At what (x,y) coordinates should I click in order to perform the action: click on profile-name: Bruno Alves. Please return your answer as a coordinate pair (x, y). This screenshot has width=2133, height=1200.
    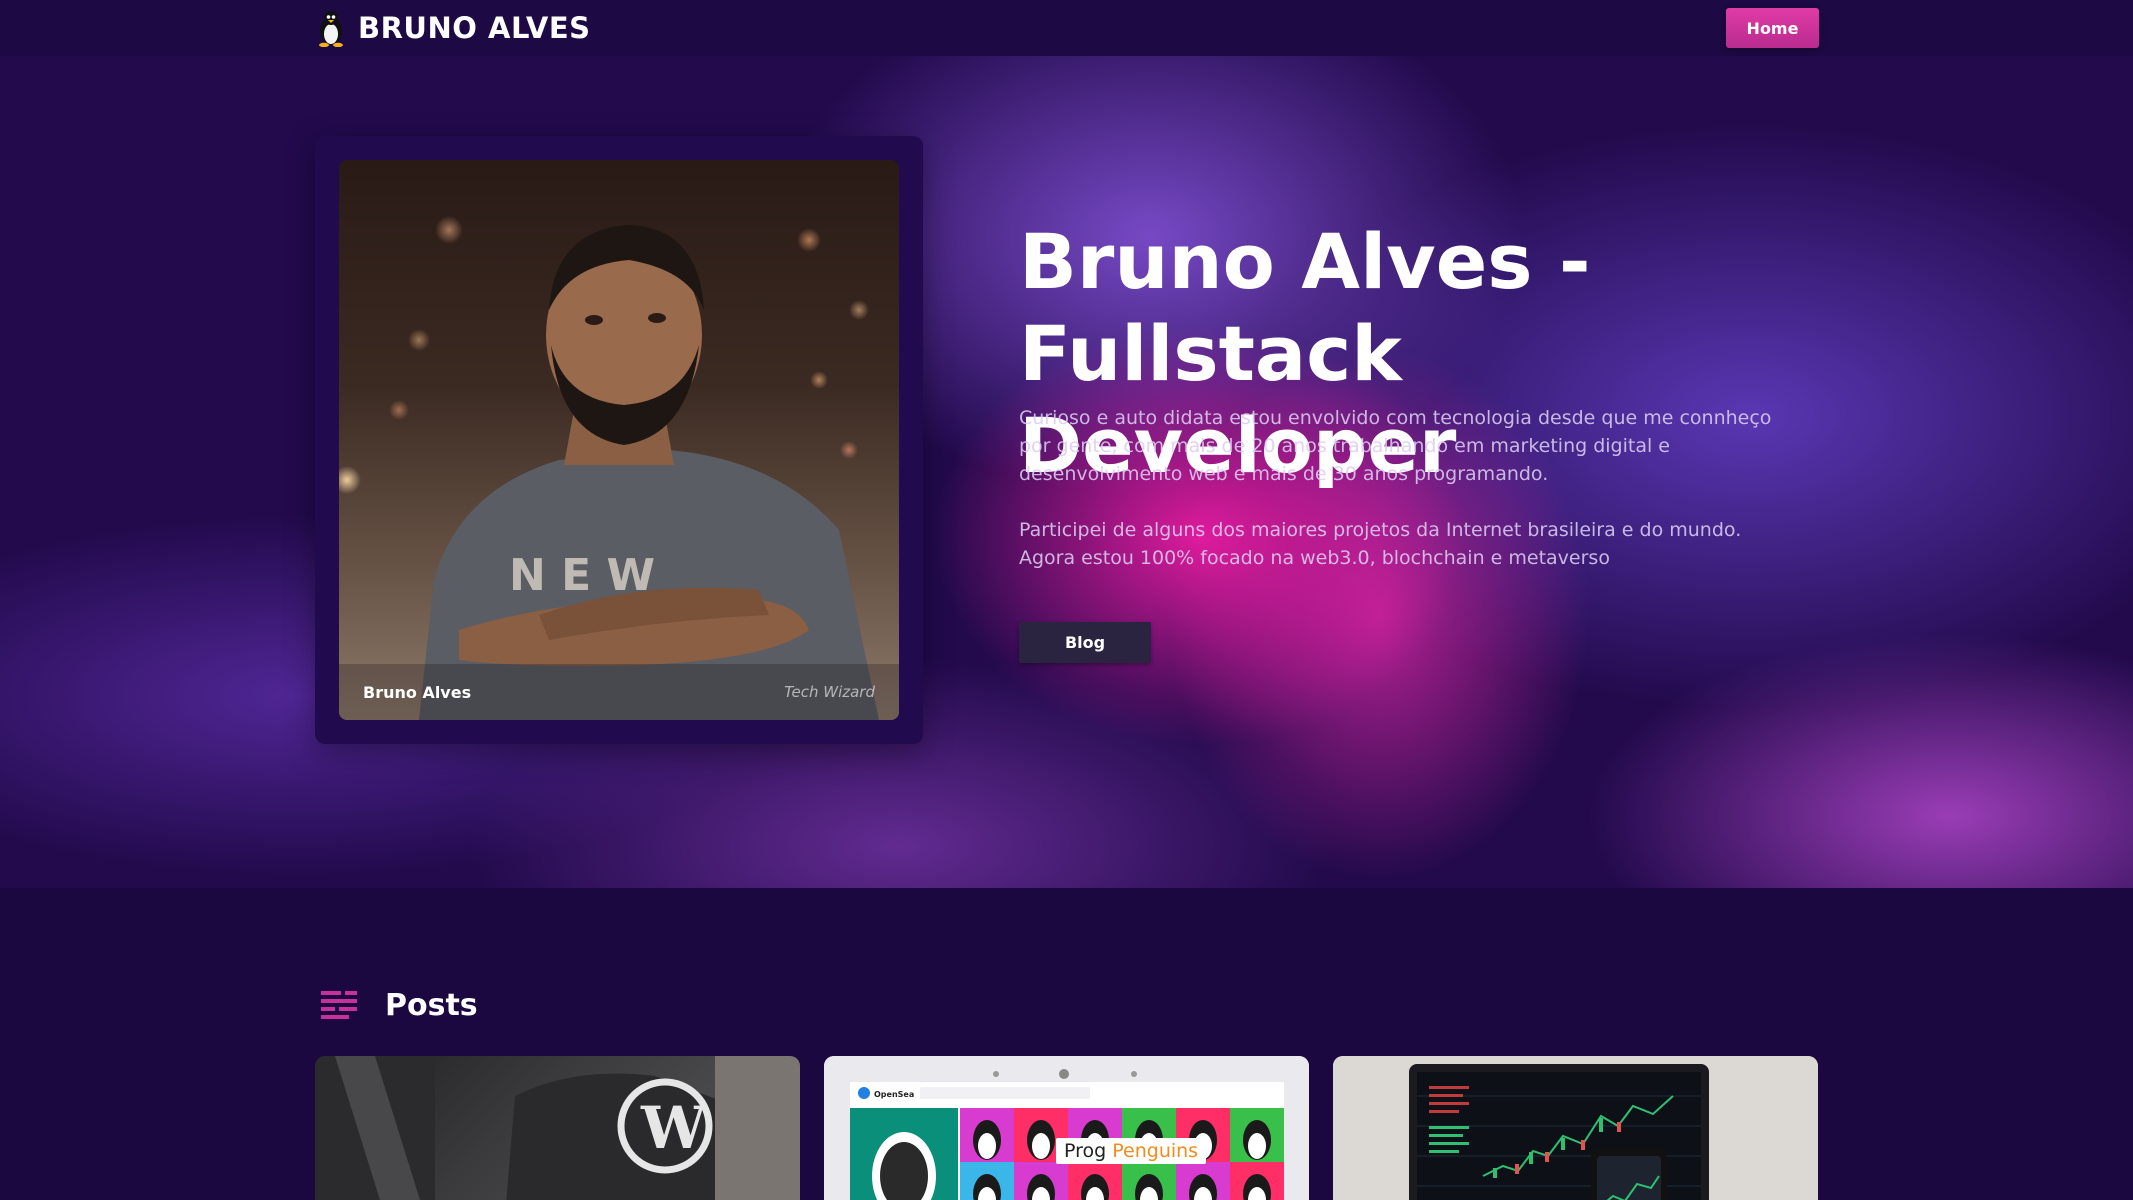
    Looking at the image, I should click on (417, 692).